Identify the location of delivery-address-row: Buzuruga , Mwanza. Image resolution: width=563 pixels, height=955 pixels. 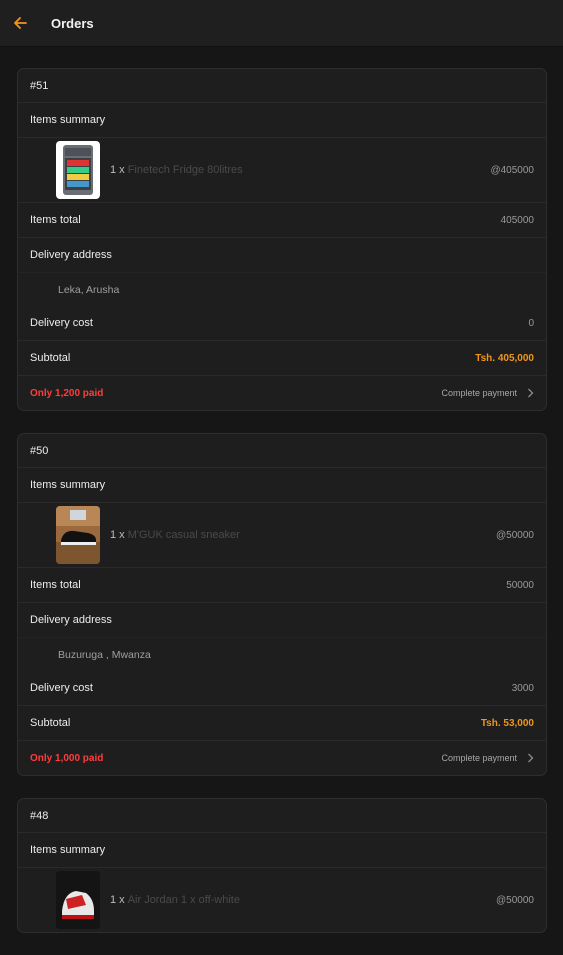
(282, 654).